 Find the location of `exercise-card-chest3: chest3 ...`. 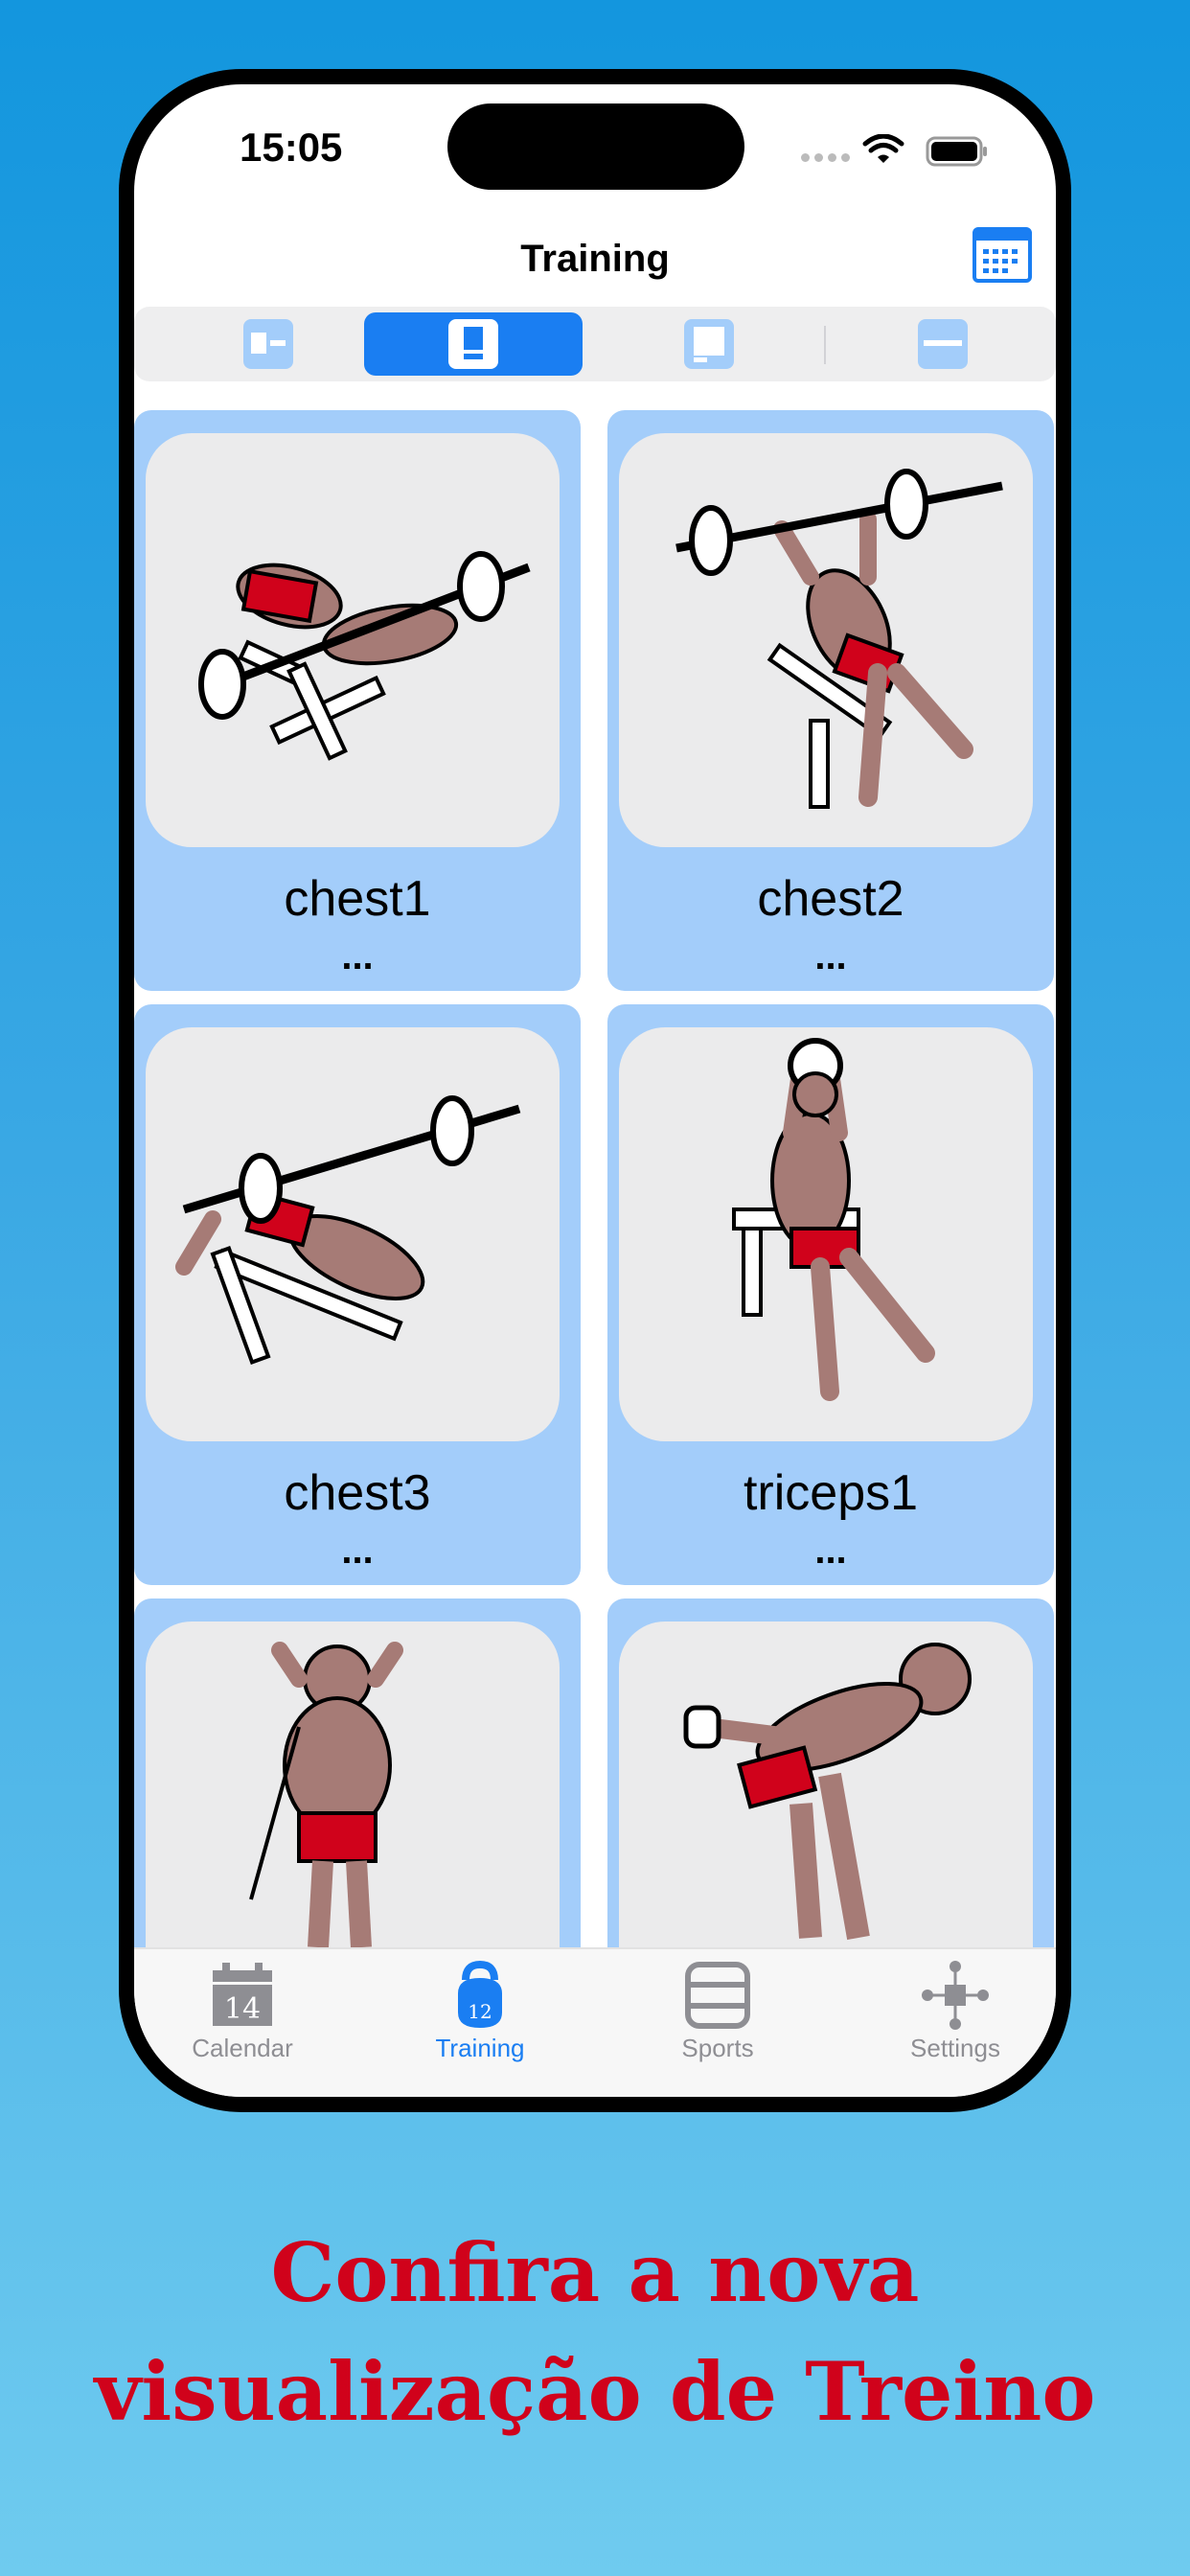

exercise-card-chest3: chest3 ... is located at coordinates (358, 1295).